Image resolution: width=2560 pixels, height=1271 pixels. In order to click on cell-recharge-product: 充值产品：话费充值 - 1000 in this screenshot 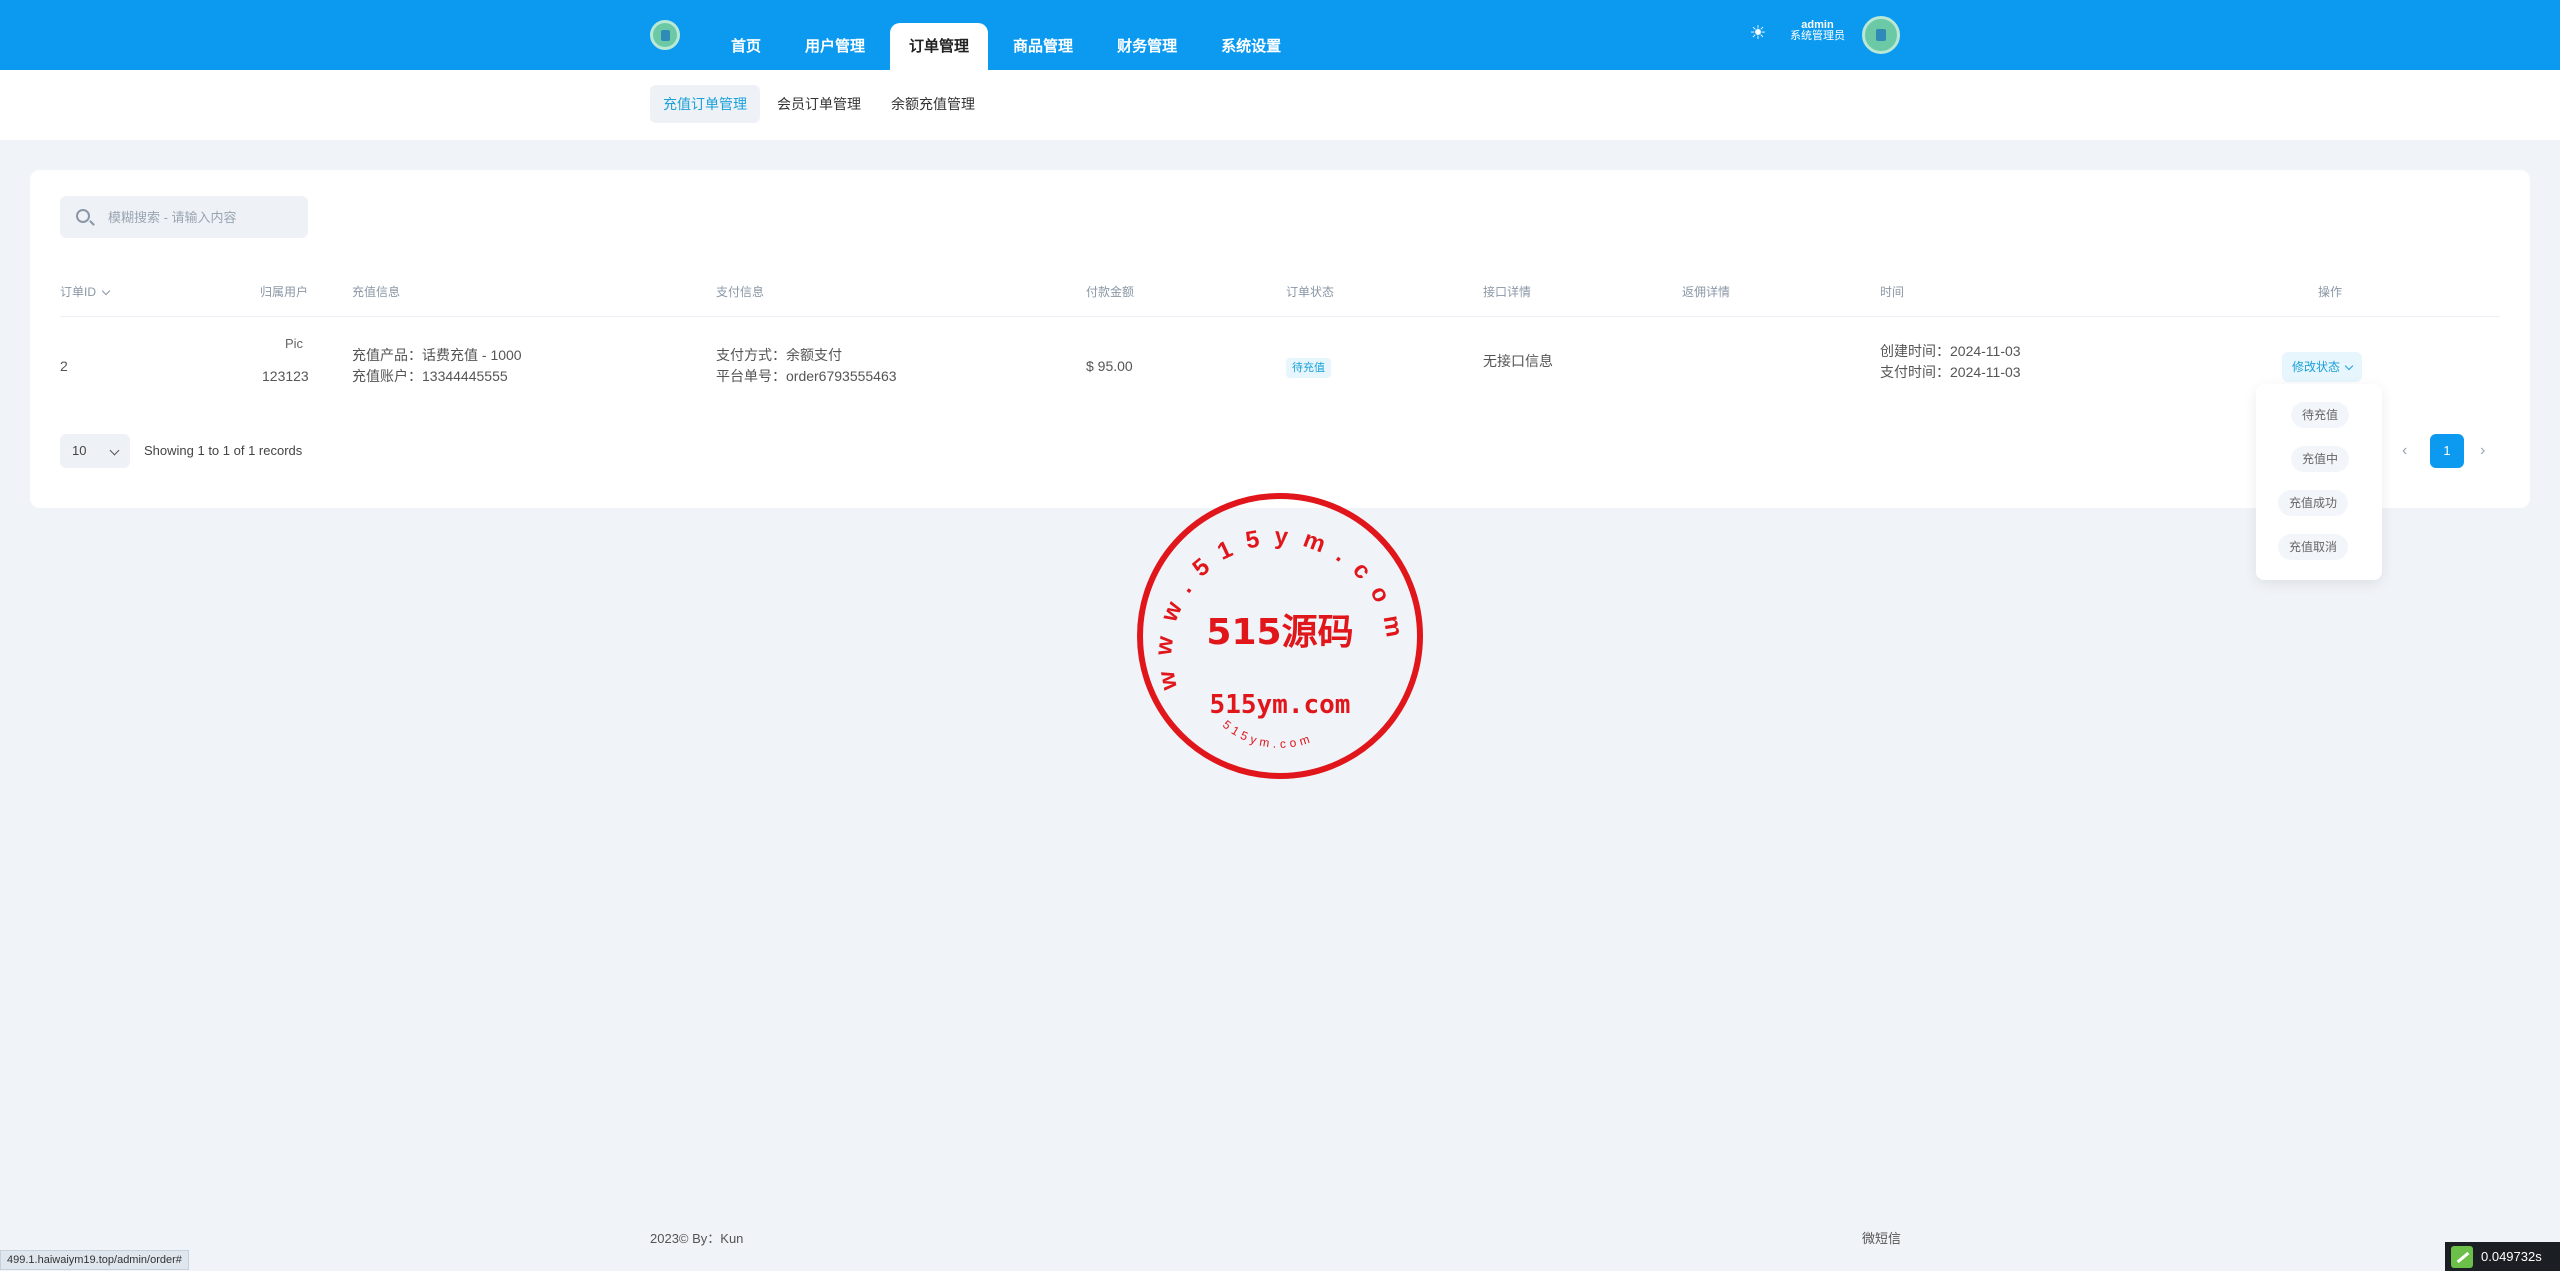, I will do `click(437, 355)`.